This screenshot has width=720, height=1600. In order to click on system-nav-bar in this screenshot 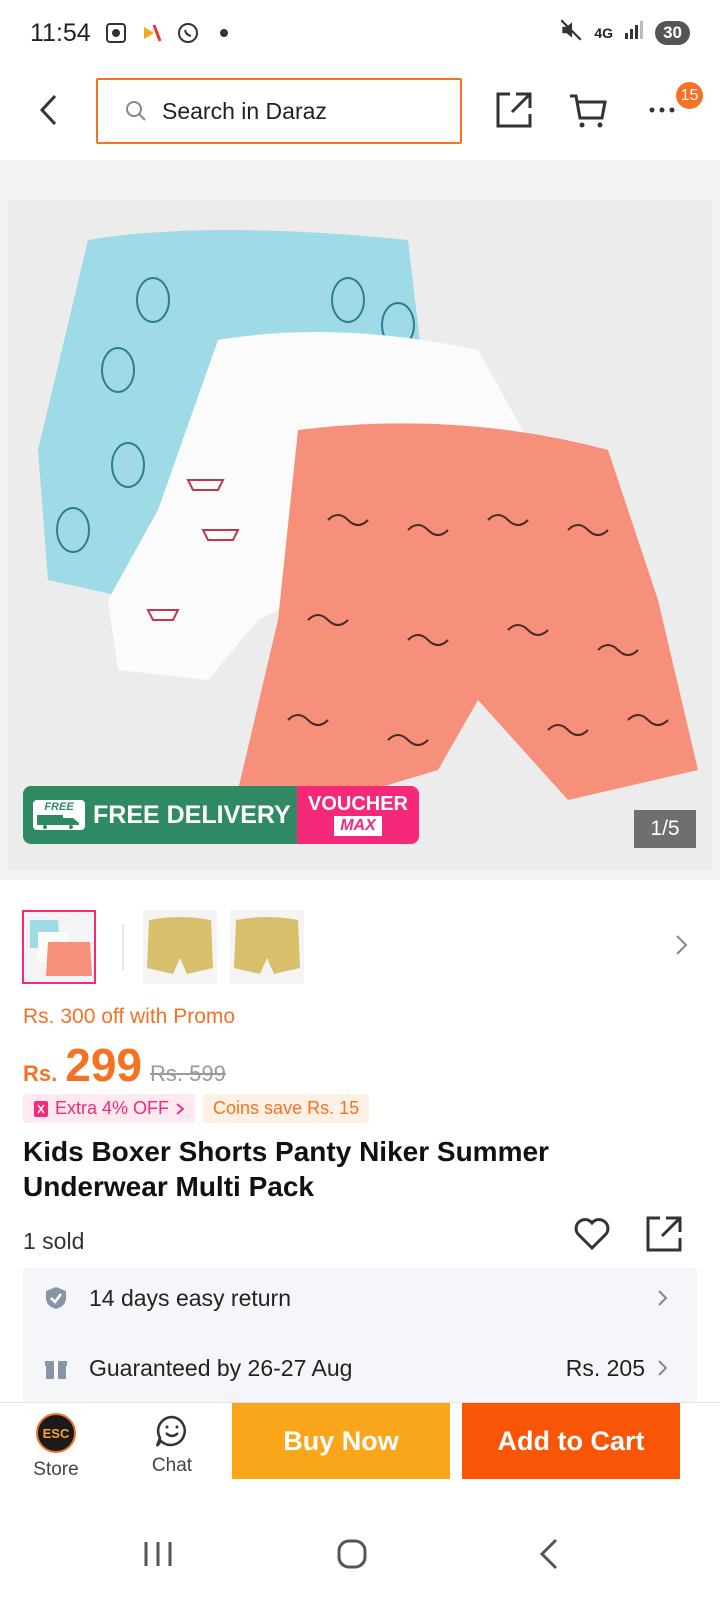, I will do `click(360, 1553)`.